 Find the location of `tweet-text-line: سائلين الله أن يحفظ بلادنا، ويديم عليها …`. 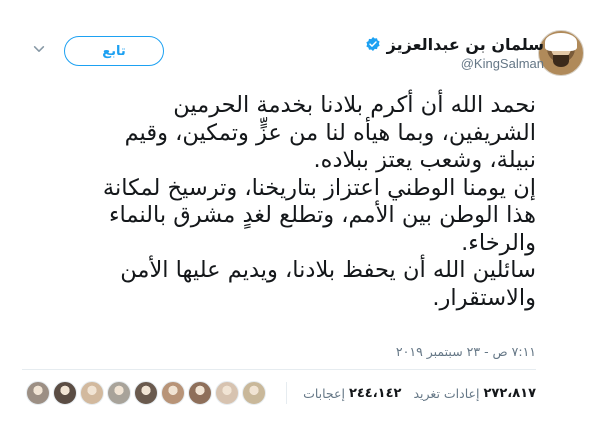

tweet-text-line: سائلين الله أن يحفظ بلادنا، ويديم عليها … is located at coordinates (328, 270).